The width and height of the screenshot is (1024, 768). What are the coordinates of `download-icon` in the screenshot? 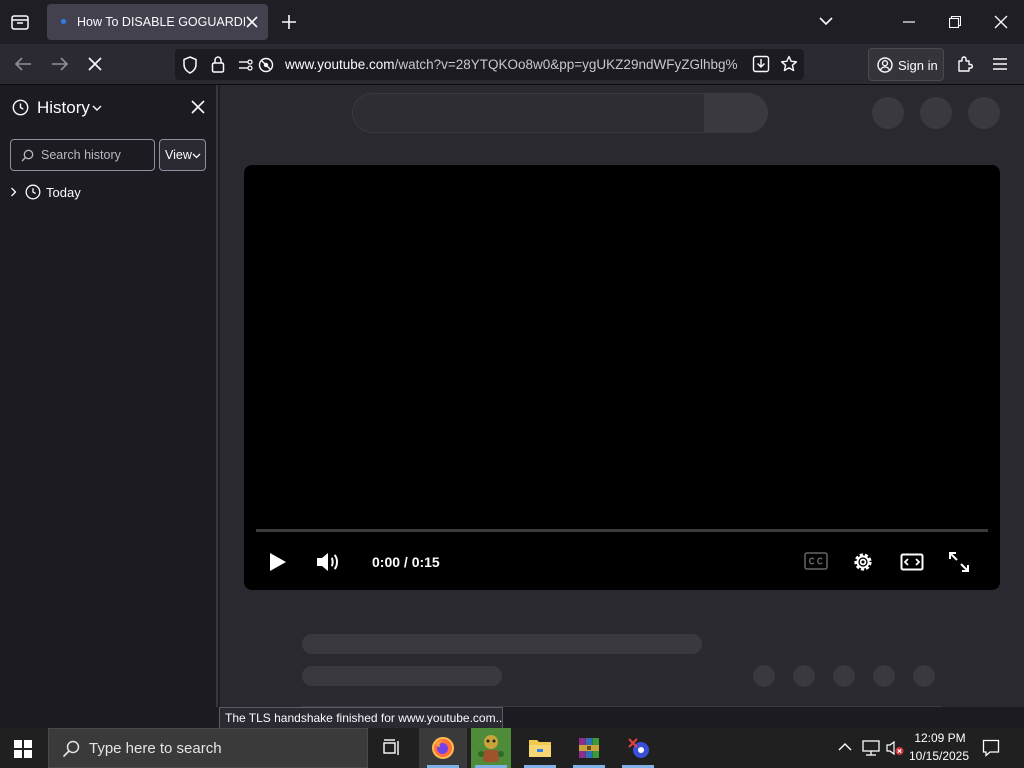 It's located at (761, 64).